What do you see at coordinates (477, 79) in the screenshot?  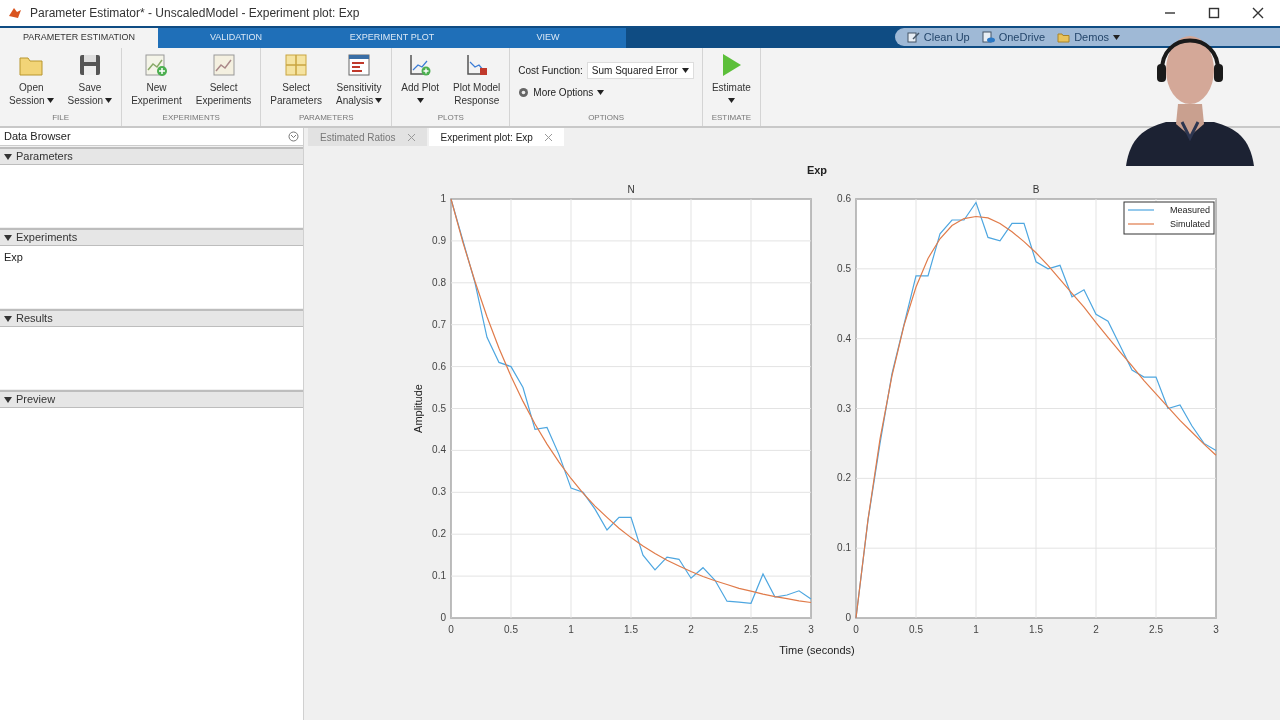 I see `toolstrip-button: Plot Model Response` at bounding box center [477, 79].